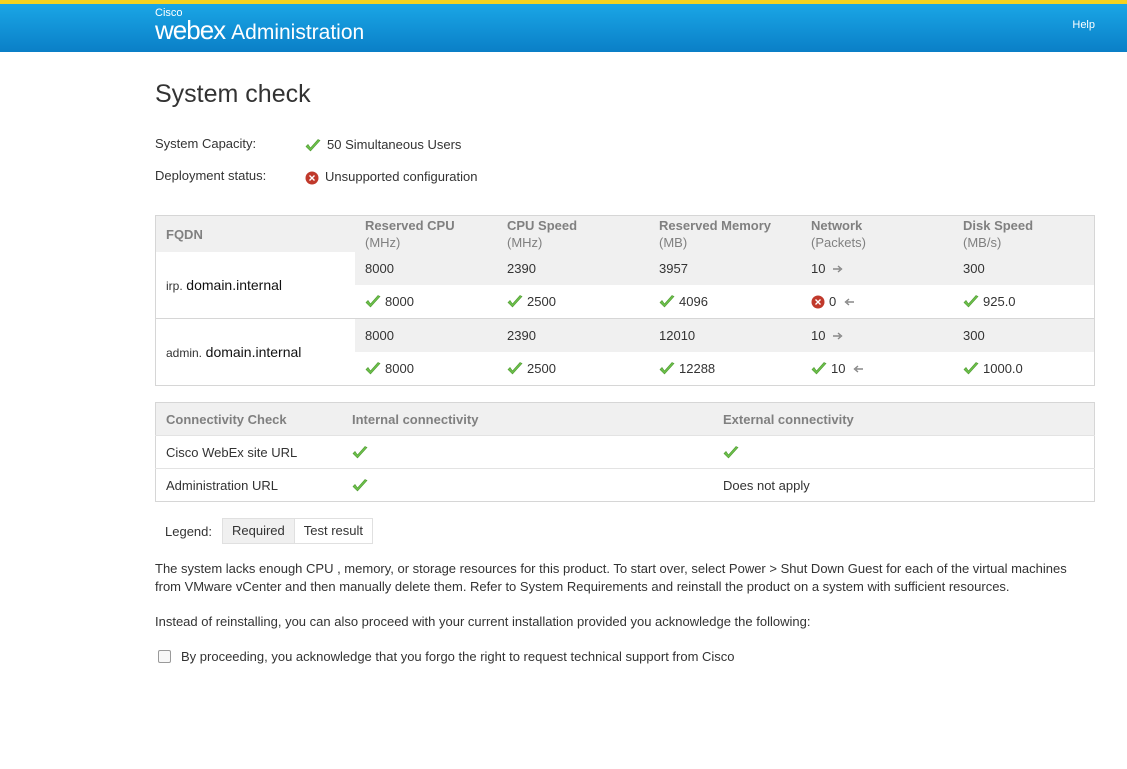  I want to click on col-cpu-speed: CPU Speed (MHz), so click(573, 233).